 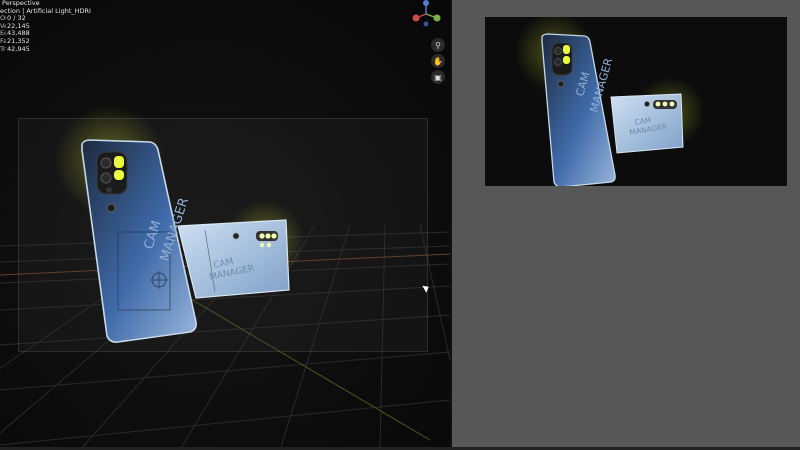 What do you see at coordinates (233, 259) in the screenshot?
I see `back-phone: CAM MANAGER` at bounding box center [233, 259].